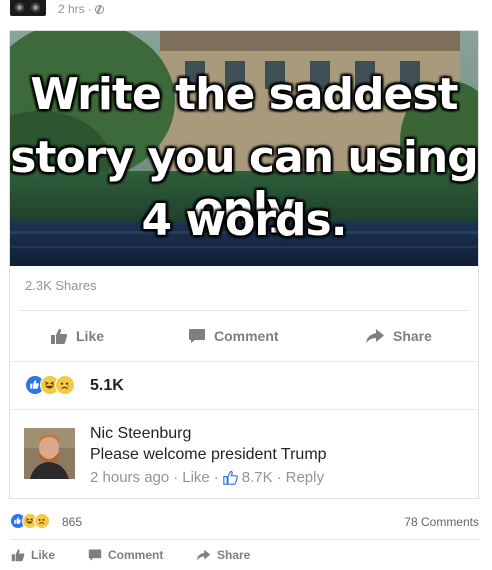 This screenshot has height=570, width=492. I want to click on outer-reaction-count: 865, so click(72, 522).